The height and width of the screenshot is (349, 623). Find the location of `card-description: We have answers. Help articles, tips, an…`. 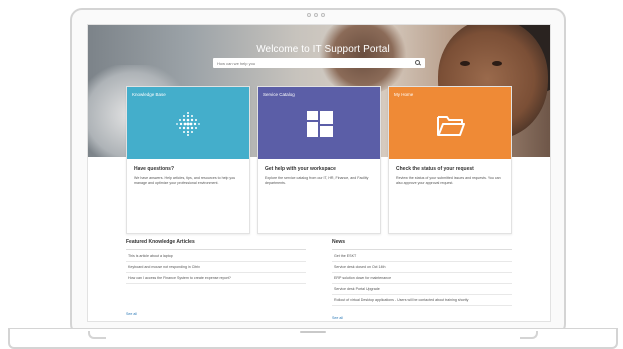

card-description: We have answers. Help articles, tips, an… is located at coordinates (185, 180).